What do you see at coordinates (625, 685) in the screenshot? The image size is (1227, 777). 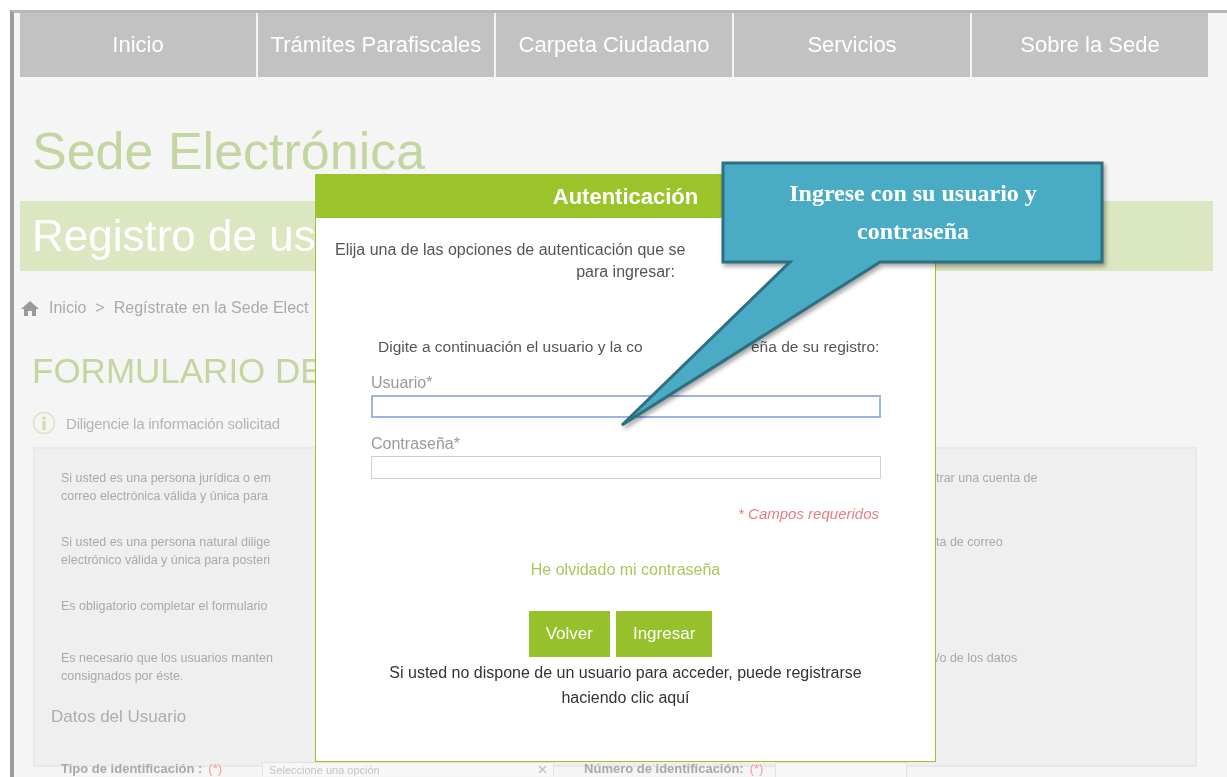 I see `register-text: Si usted no dispone de un usuario para acceder, puede registrarse haciendo clic aquí` at bounding box center [625, 685].